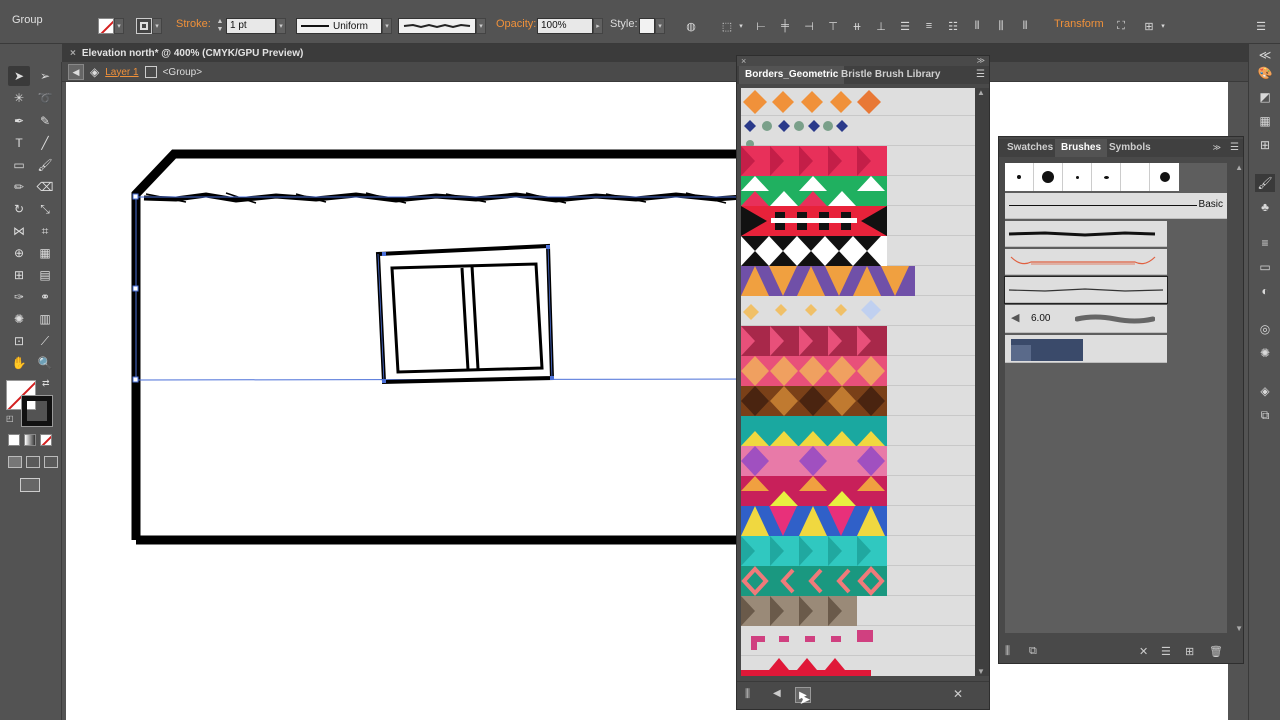 The image size is (1280, 720). Describe the element at coordinates (73, 53) in the screenshot. I see `close-tab-icon: ×` at that location.